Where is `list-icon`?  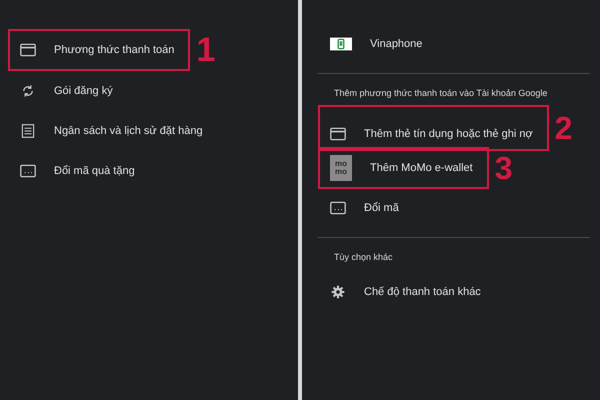 list-icon is located at coordinates (28, 131).